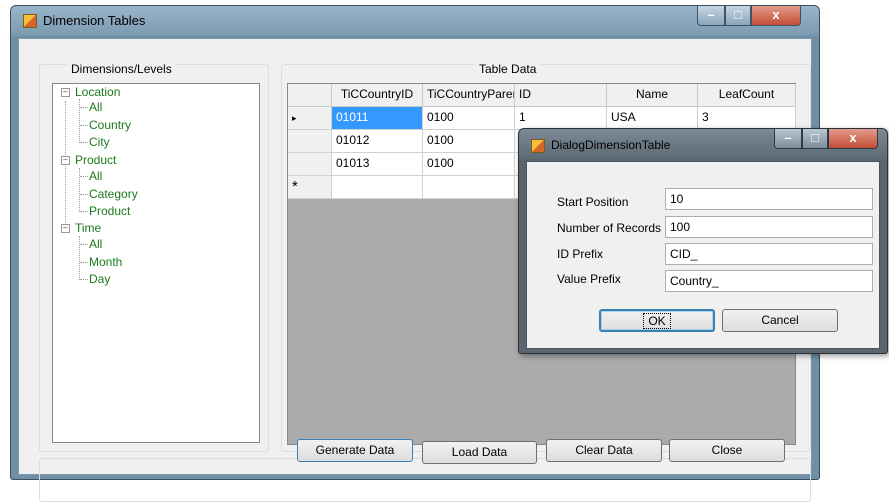 The image size is (889, 502). I want to click on dialog-app-icon, so click(538, 146).